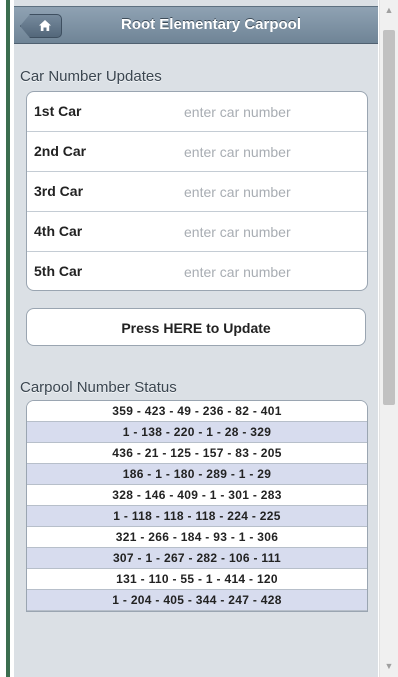 The height and width of the screenshot is (677, 398). What do you see at coordinates (98, 387) in the screenshot?
I see `status-label: Carpool Number Status` at bounding box center [98, 387].